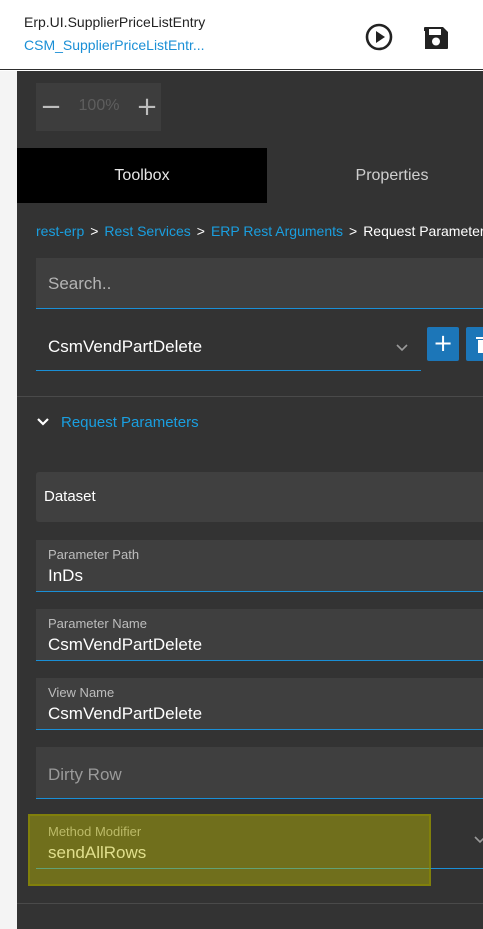  What do you see at coordinates (51, 107) in the screenshot?
I see `zoom-out-button: −` at bounding box center [51, 107].